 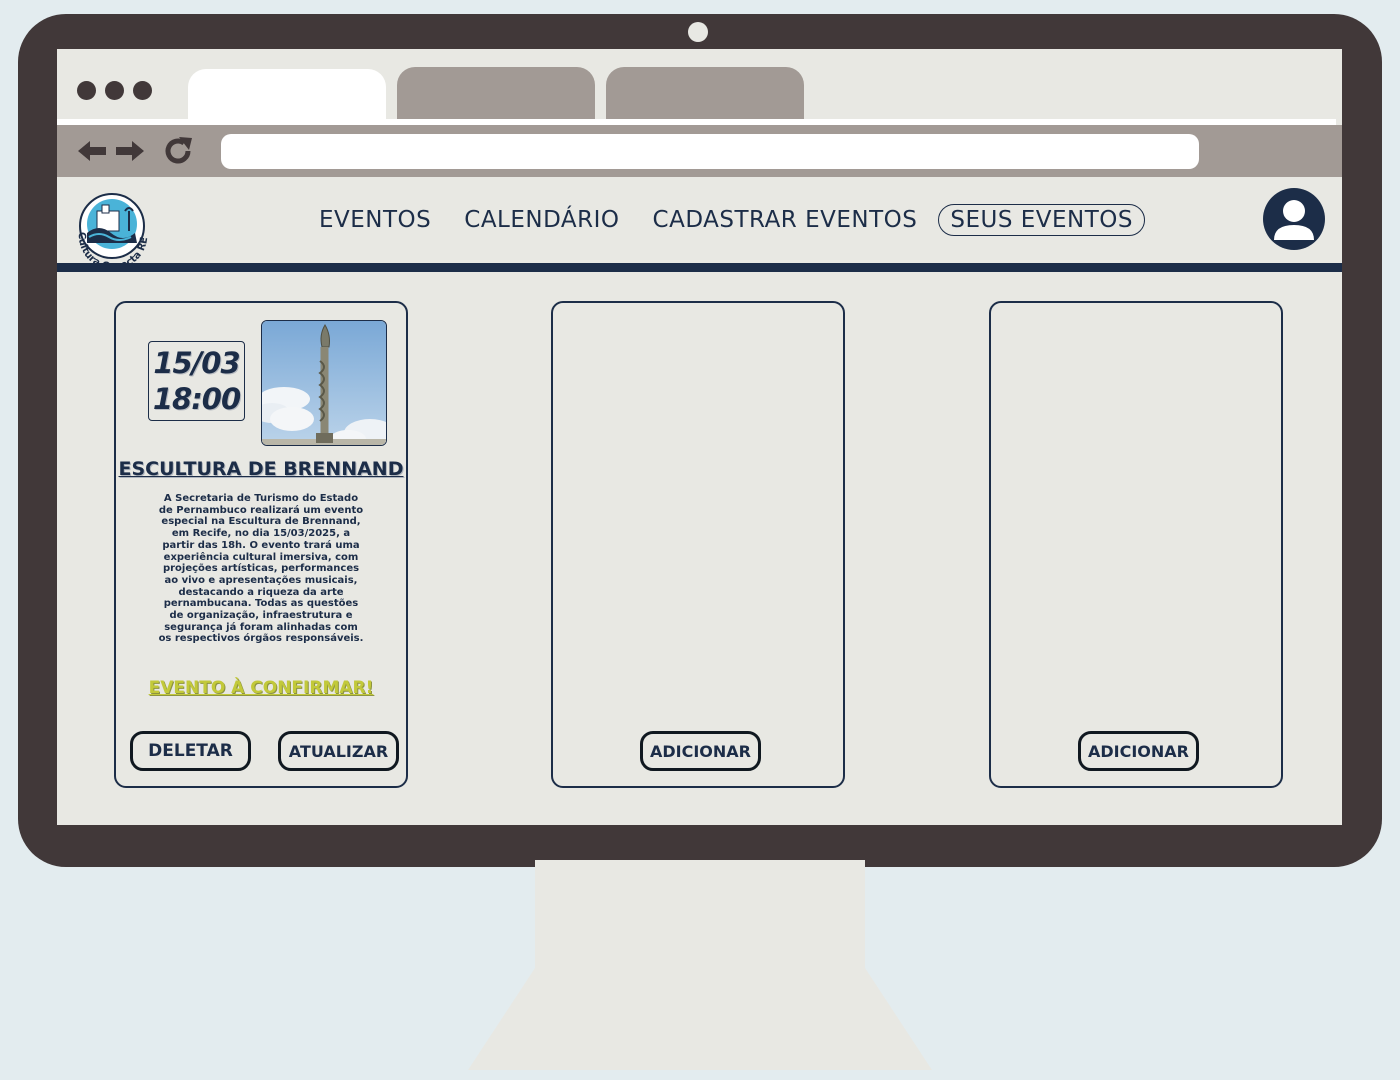 I want to click on event-photo, so click(x=324, y=383).